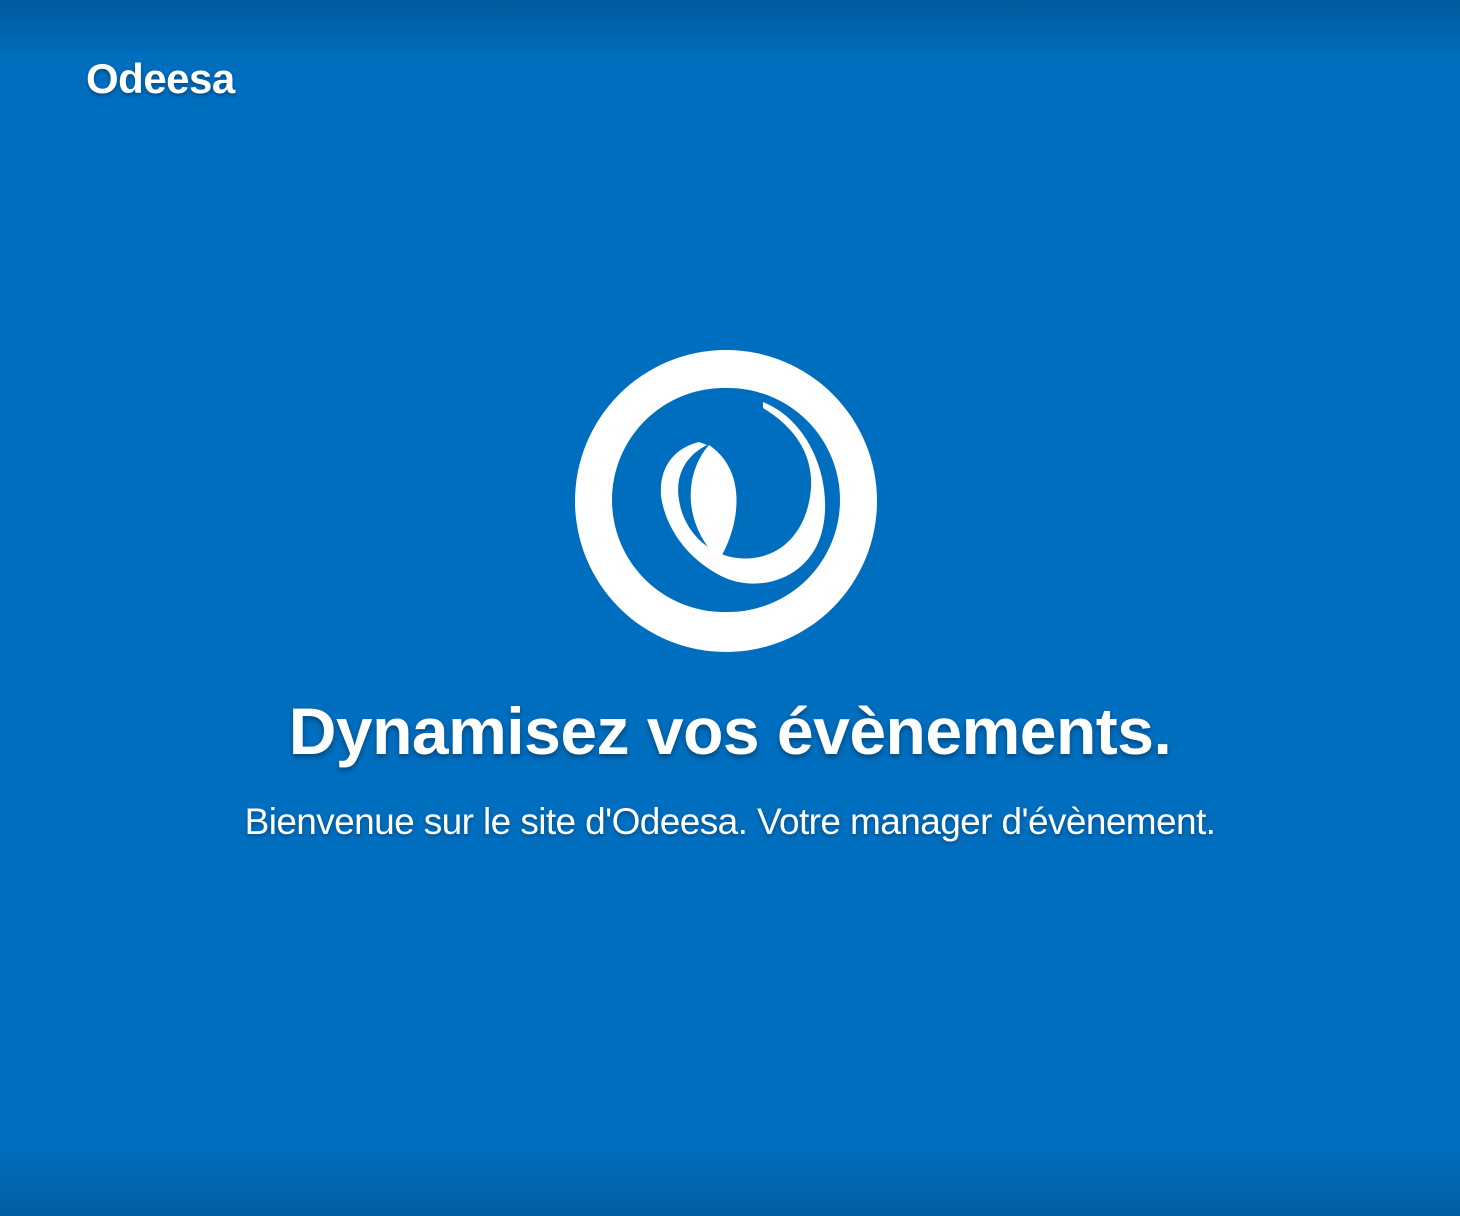 The width and height of the screenshot is (1460, 1216). Describe the element at coordinates (730, 731) in the screenshot. I see `hero-headline: Dynamisez vos évènements.` at that location.